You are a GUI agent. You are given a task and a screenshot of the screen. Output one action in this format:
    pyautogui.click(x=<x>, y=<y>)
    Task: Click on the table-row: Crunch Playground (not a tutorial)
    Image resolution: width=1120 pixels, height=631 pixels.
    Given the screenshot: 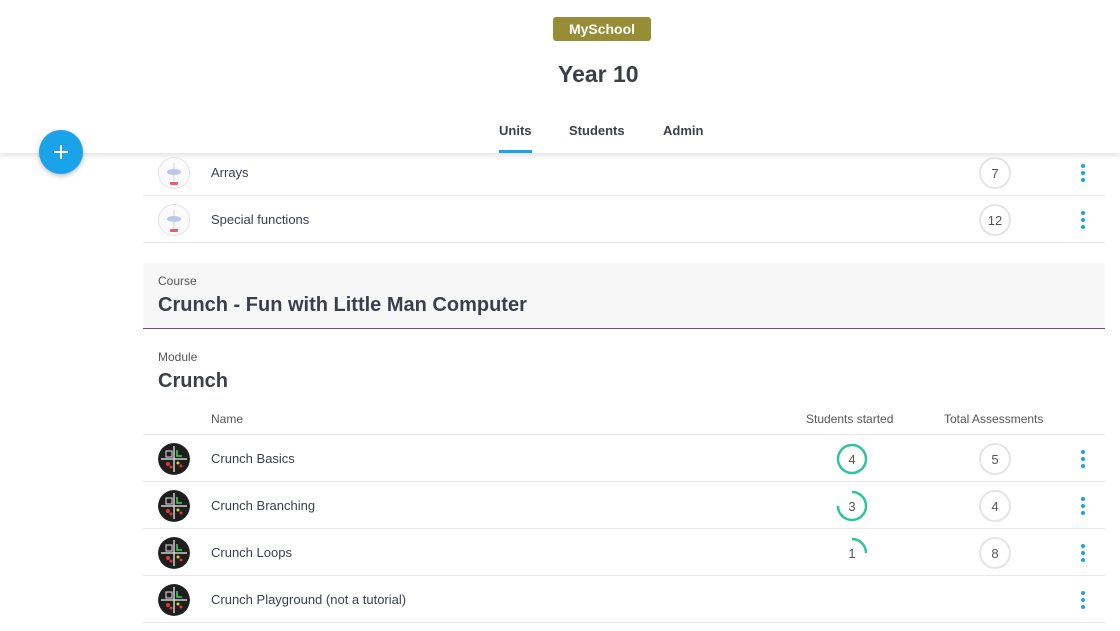 What is the action you would take?
    pyautogui.click(x=624, y=599)
    